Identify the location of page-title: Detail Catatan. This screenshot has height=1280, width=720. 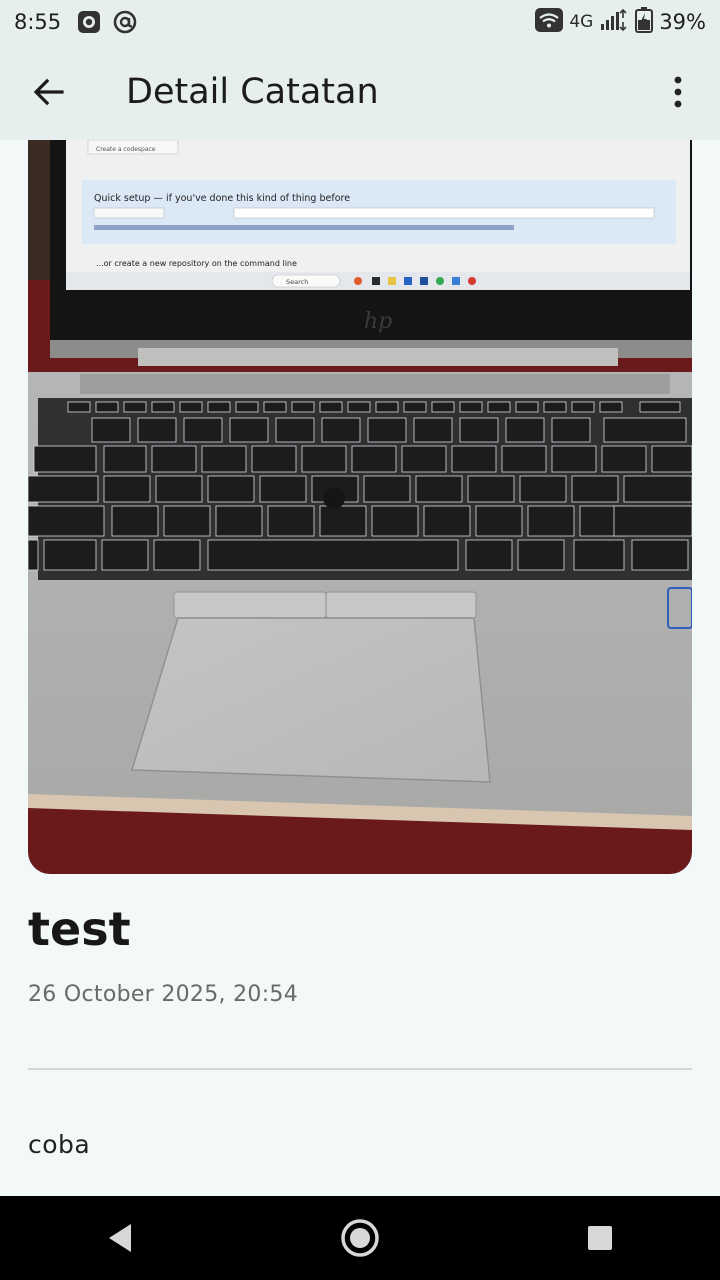
(252, 92).